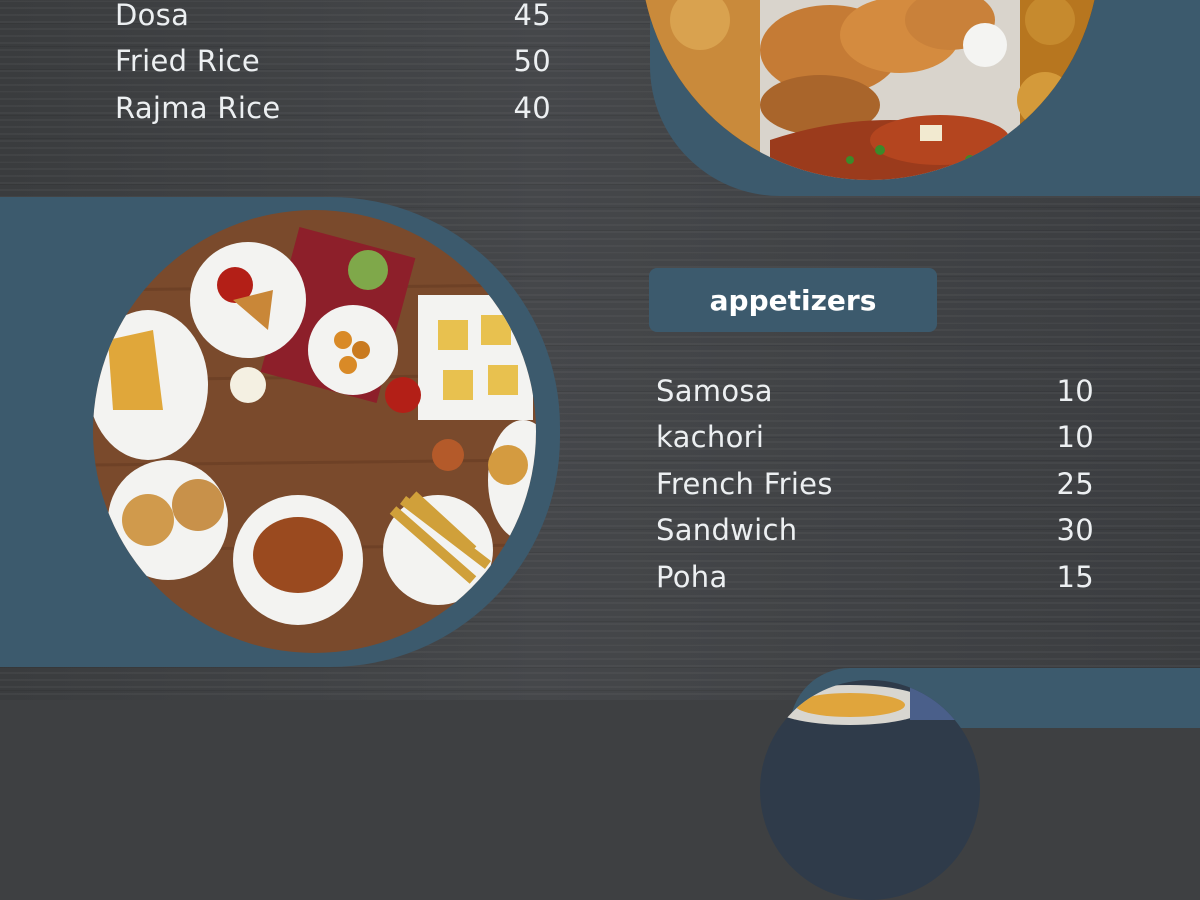  What do you see at coordinates (1075, 530) in the screenshot?
I see `item-price: 30` at bounding box center [1075, 530].